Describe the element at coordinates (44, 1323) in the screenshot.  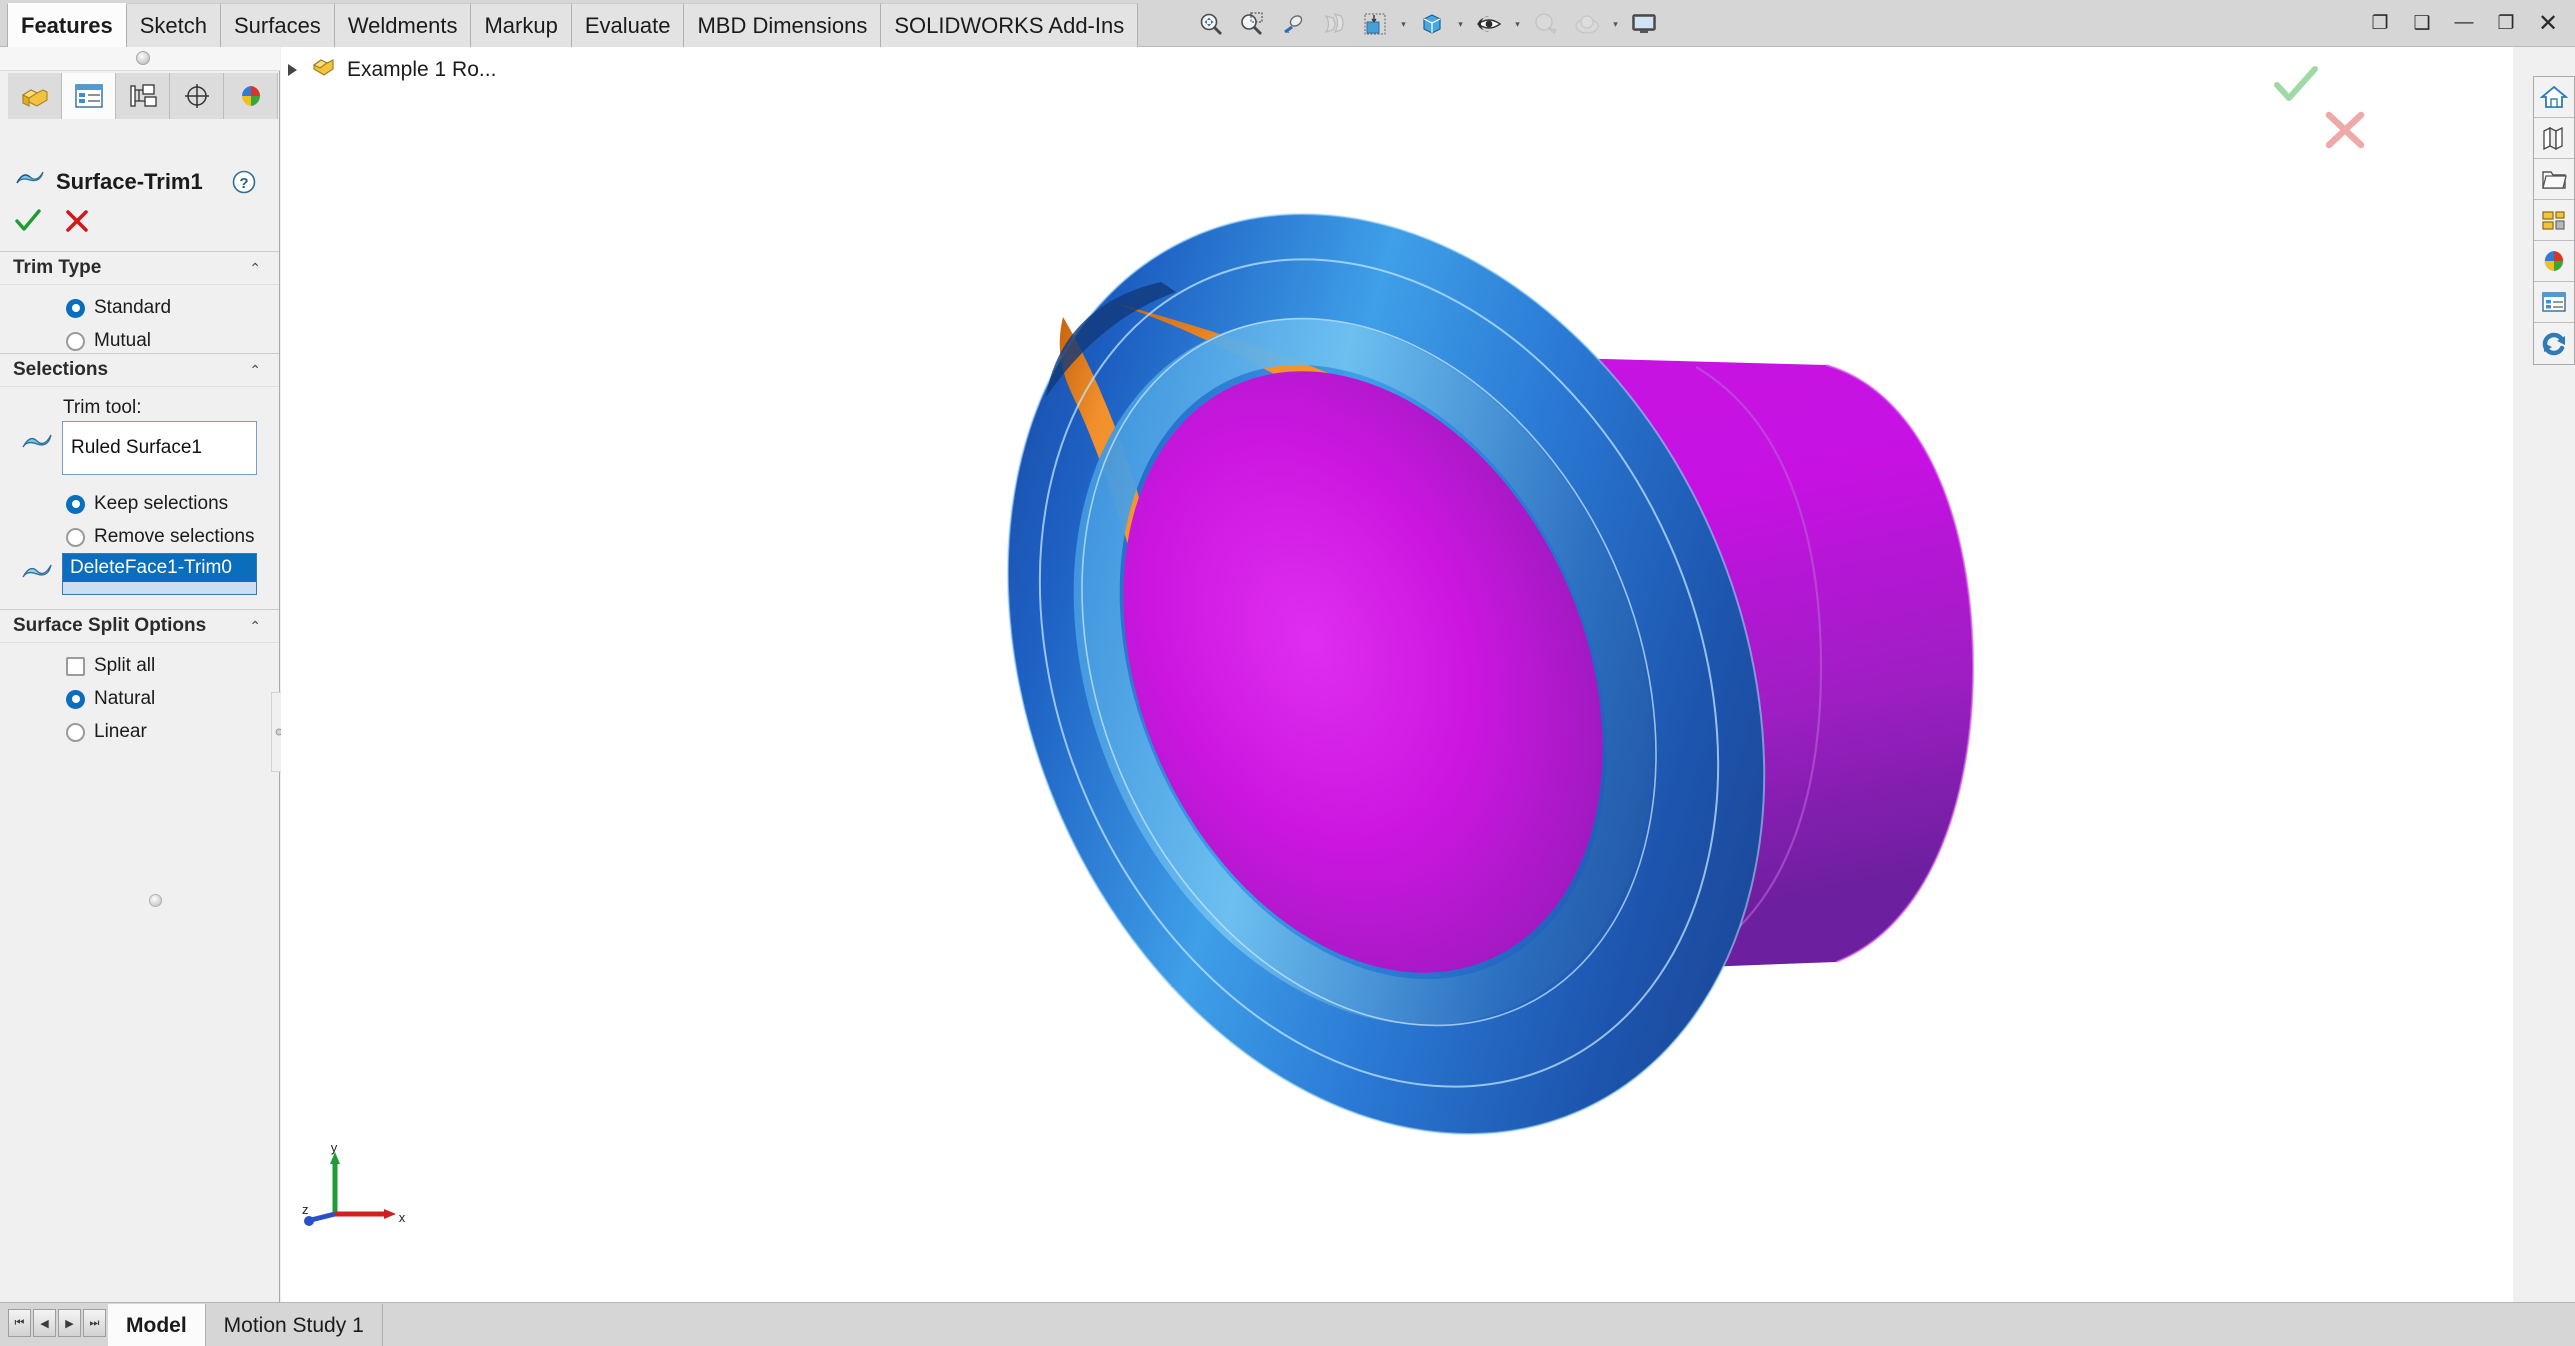
I see `previous-tab-button: ◀` at that location.